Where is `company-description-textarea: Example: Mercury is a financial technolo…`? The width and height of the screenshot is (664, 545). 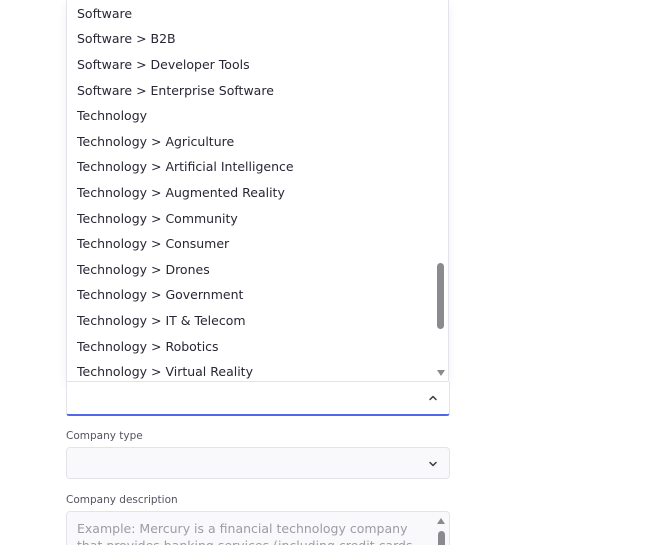 company-description-textarea: Example: Mercury is a financial technolo… is located at coordinates (258, 528).